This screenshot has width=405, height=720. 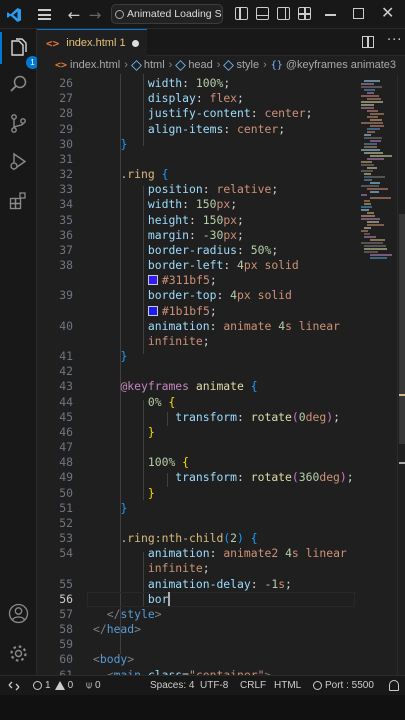 I want to click on source-control-icon, so click(x=18, y=123).